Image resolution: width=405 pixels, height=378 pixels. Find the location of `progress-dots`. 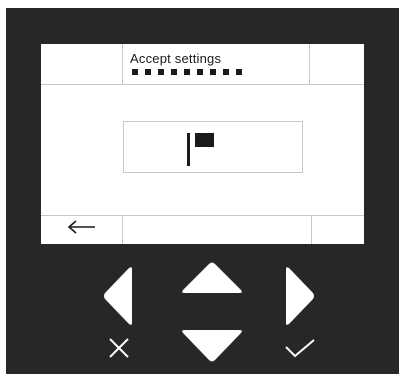

progress-dots is located at coordinates (190, 72).